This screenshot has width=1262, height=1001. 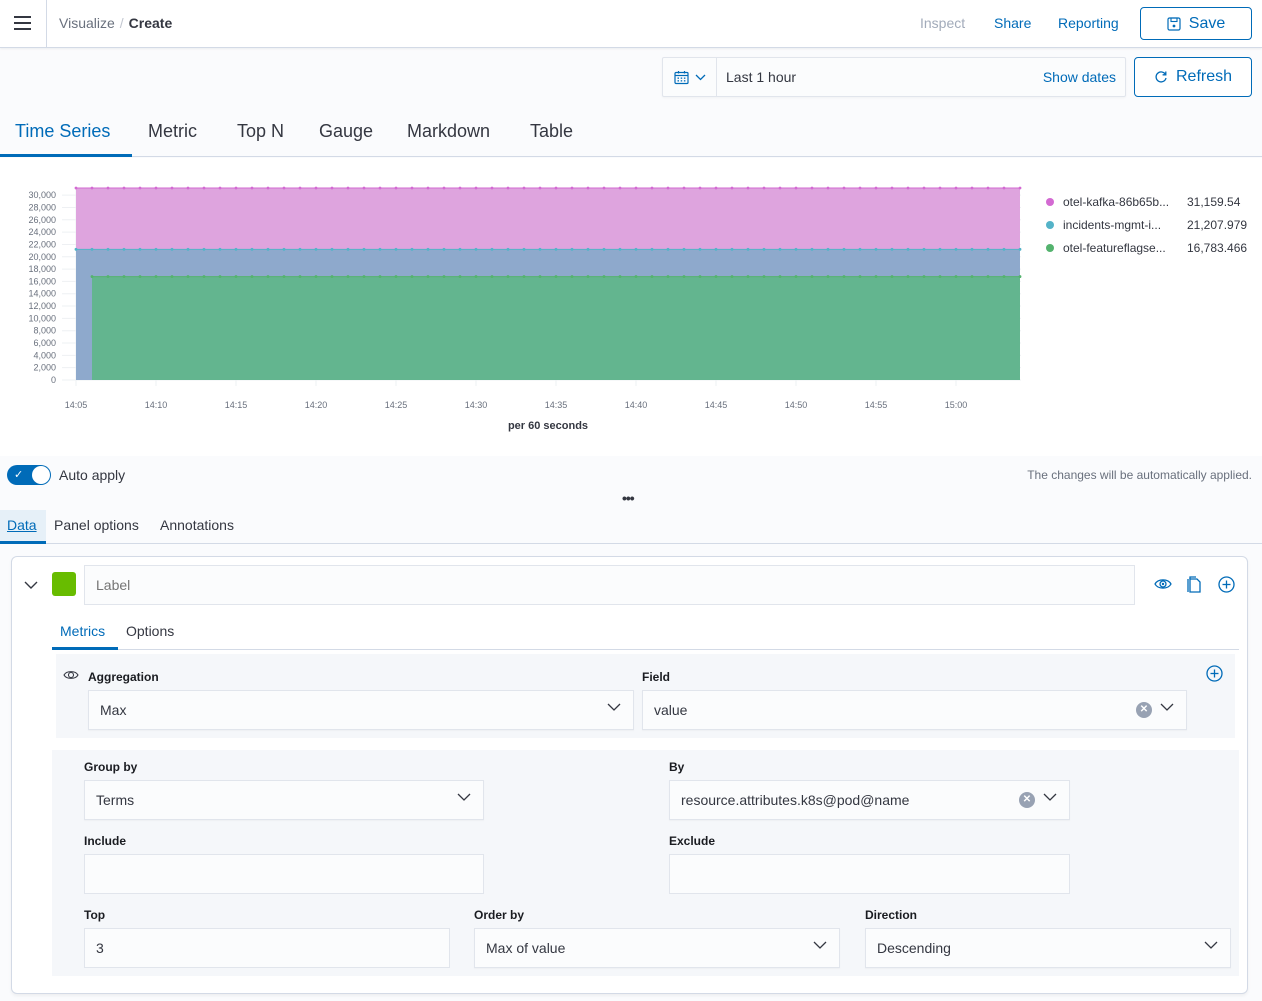 I want to click on menu-icon, so click(x=23, y=23).